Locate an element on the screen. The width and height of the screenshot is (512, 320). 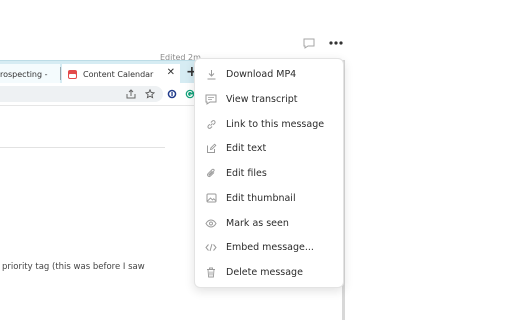
menu-item-label: Link to this message is located at coordinates (275, 124).